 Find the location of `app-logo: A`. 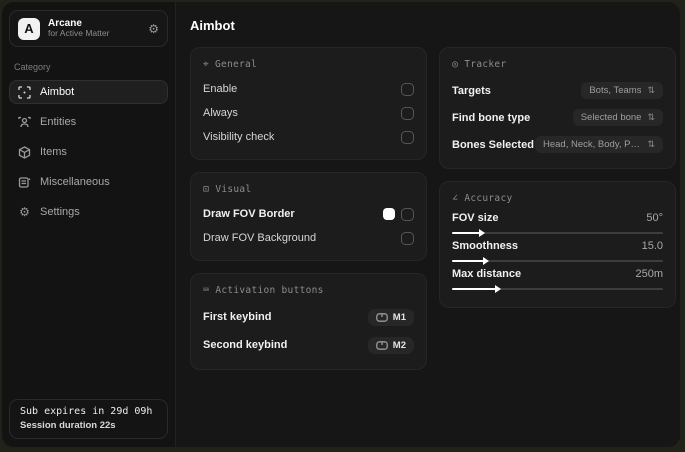

app-logo: A is located at coordinates (29, 28).